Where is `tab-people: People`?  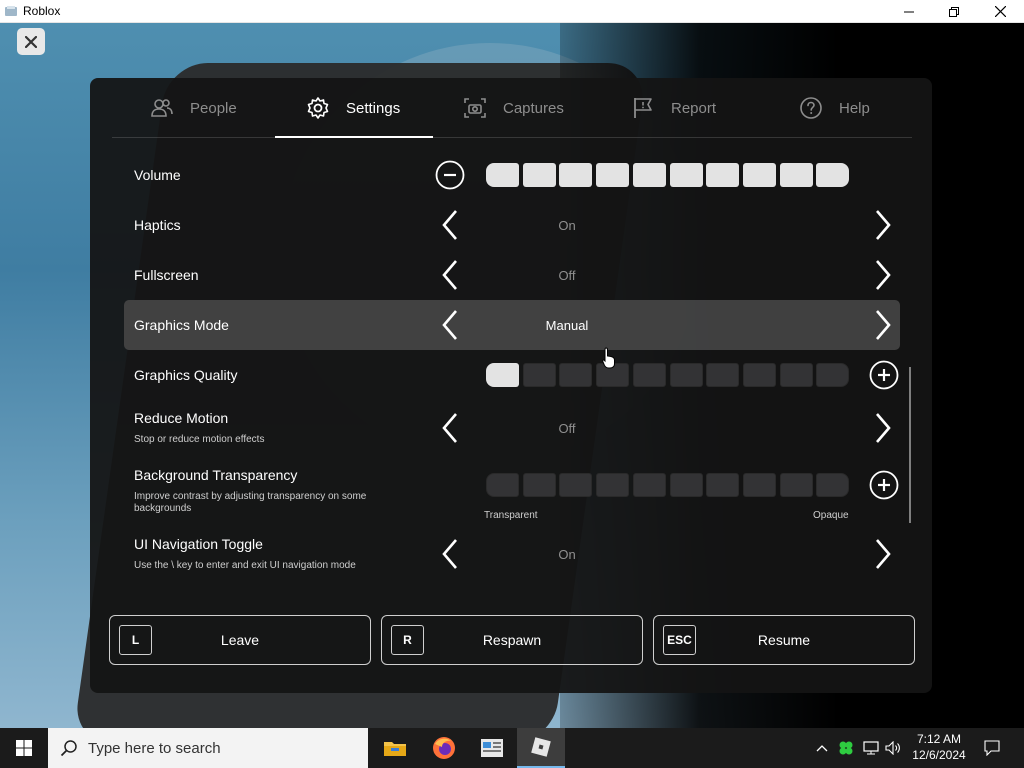
tab-people: People is located at coordinates (193, 108).